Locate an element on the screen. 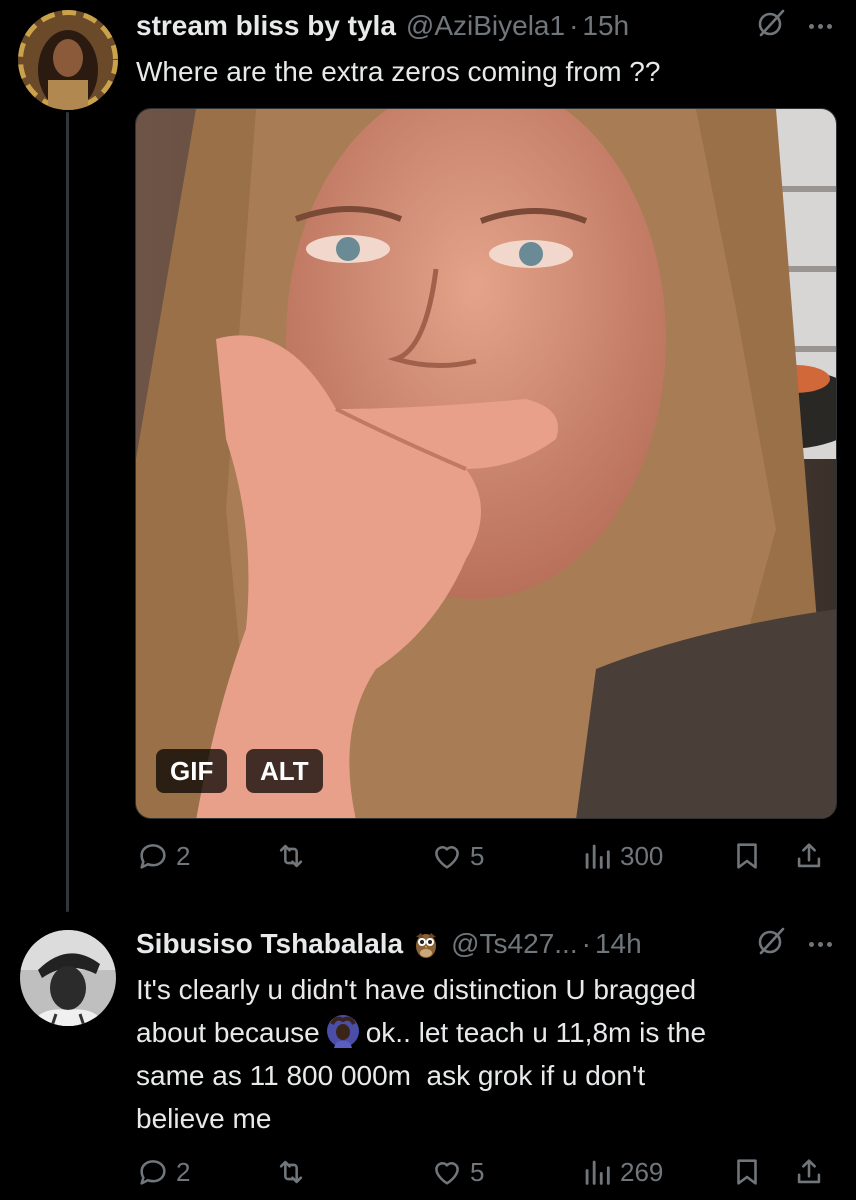  tweet-header: stream bliss by tyla @AziBiyela1 · 15h is located at coordinates (486, 26).